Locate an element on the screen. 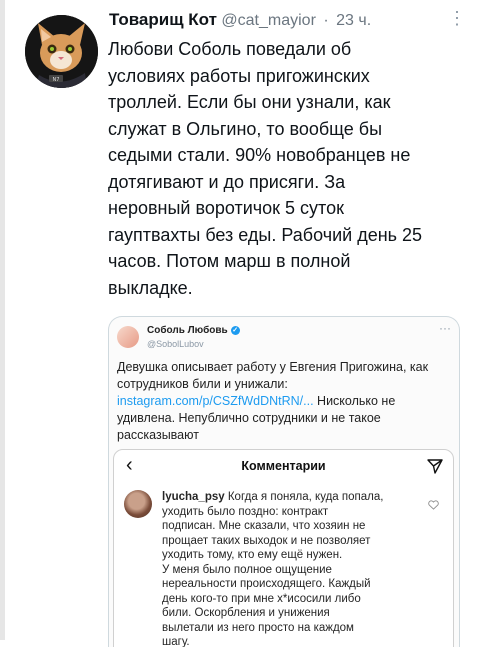 Image resolution: width=495 pixels, height=647 pixels. tweet-timestamp: 23 ч. is located at coordinates (353, 20).